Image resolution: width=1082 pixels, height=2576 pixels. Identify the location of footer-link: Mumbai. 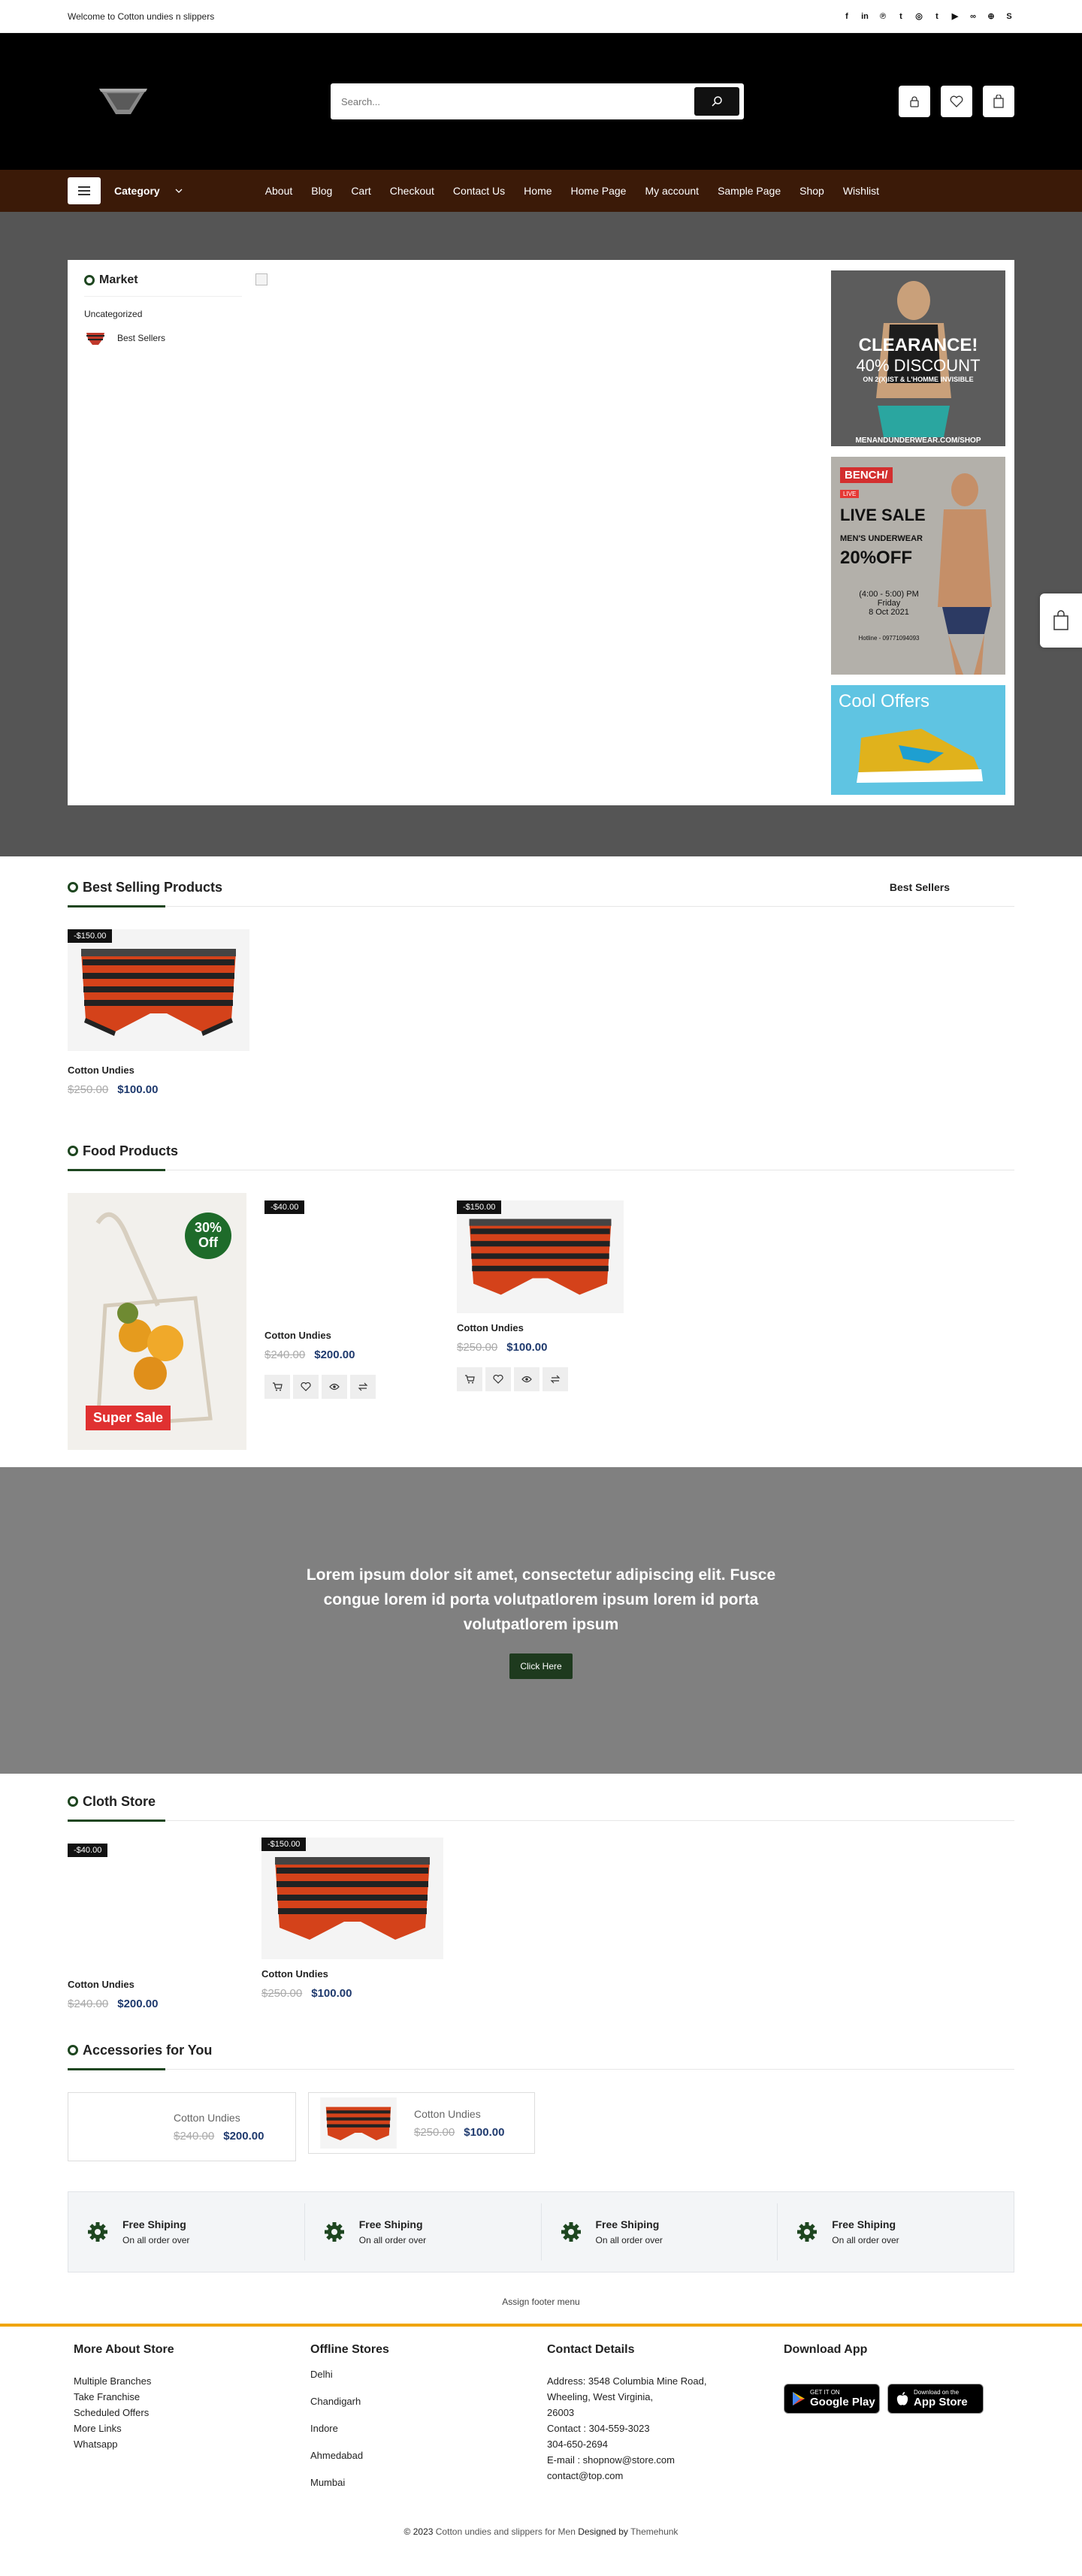
(426, 2482).